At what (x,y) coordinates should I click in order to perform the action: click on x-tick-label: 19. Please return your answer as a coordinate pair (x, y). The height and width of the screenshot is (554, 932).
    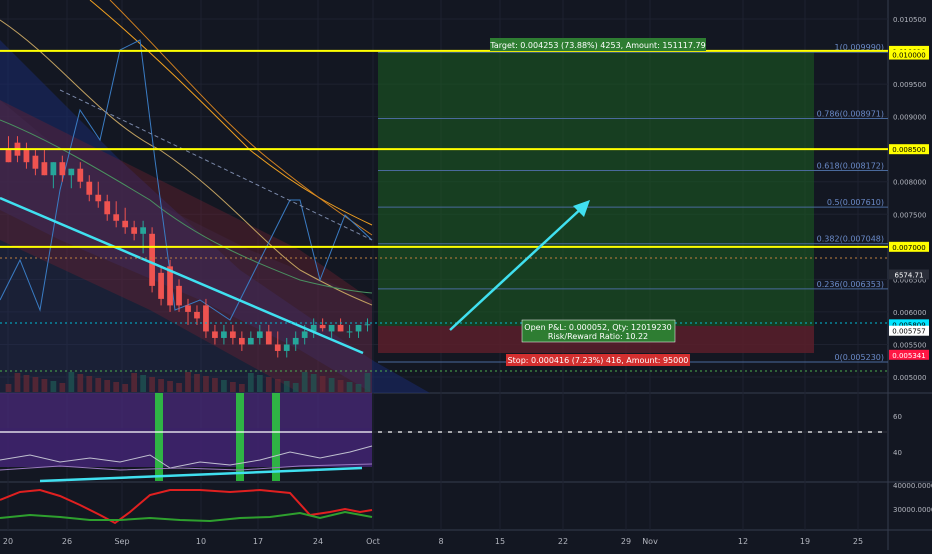
    Looking at the image, I should click on (805, 541).